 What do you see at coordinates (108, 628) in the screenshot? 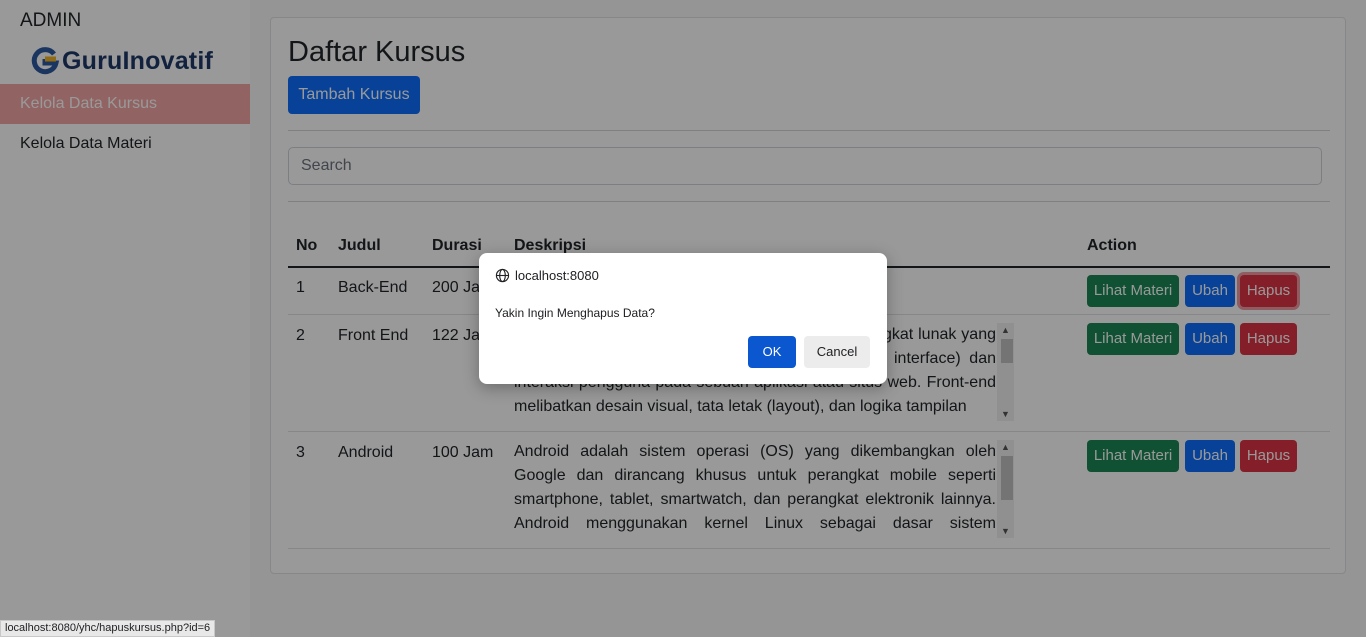
I see `status-bar-url: localhost:8080/yhc/hapuskursus.php?id=6` at bounding box center [108, 628].